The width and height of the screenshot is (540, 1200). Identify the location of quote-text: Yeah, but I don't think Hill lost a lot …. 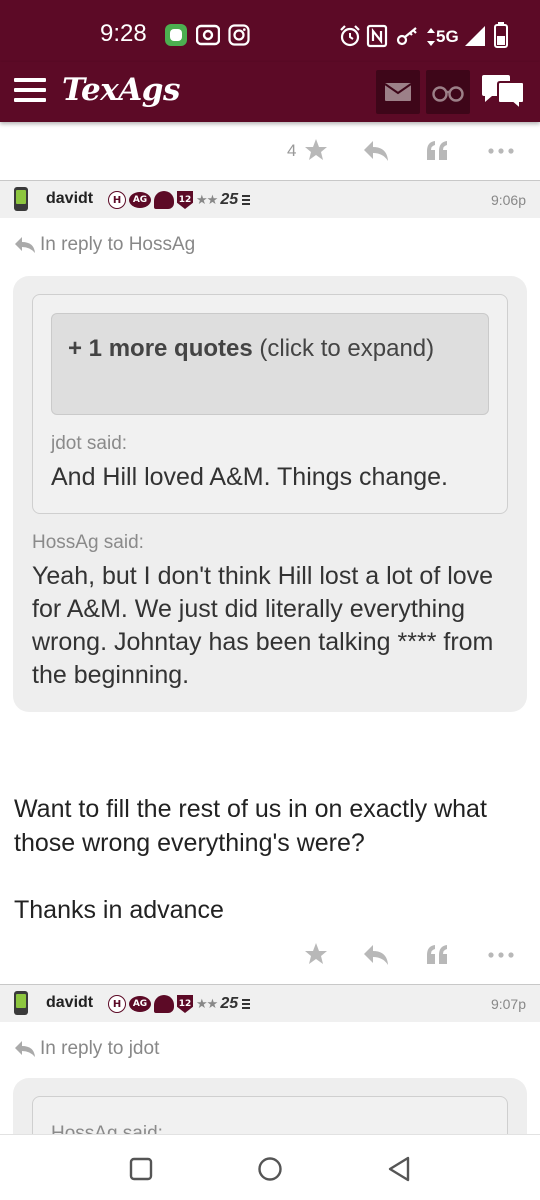
(263, 625).